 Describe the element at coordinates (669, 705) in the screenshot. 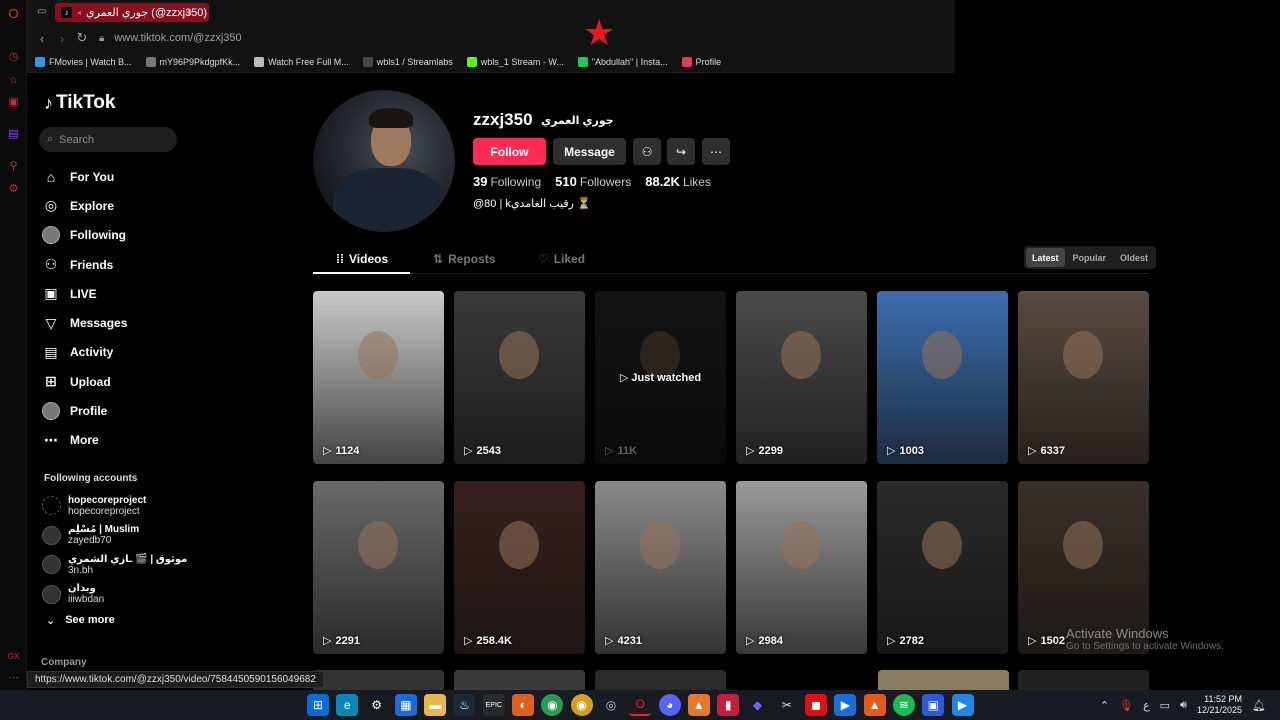

I see `discord-icon: ◕` at that location.